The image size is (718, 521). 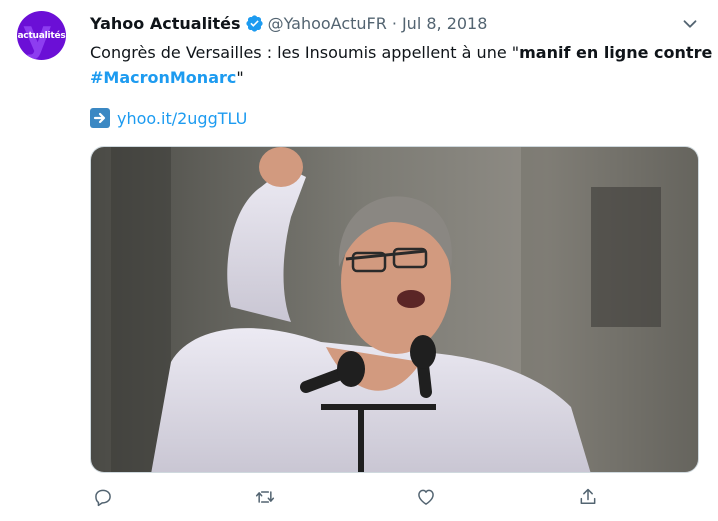 I want to click on tweet-text-suffix: ", so click(x=240, y=77).